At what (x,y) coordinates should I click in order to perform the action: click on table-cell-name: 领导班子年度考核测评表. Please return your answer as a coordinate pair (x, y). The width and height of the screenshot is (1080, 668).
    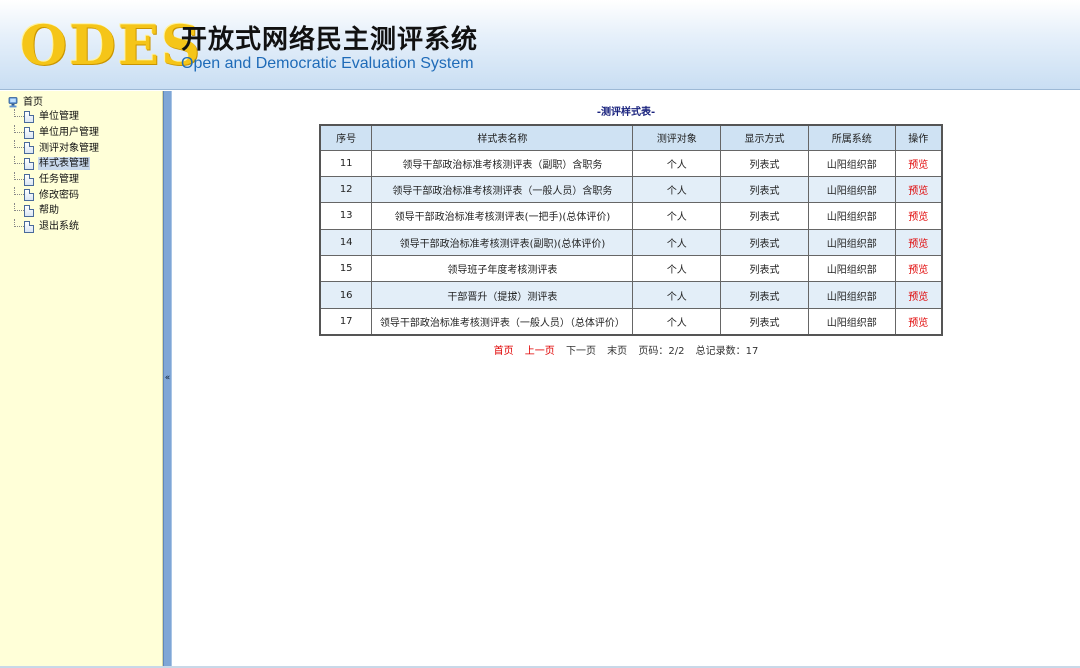
    Looking at the image, I should click on (502, 269).